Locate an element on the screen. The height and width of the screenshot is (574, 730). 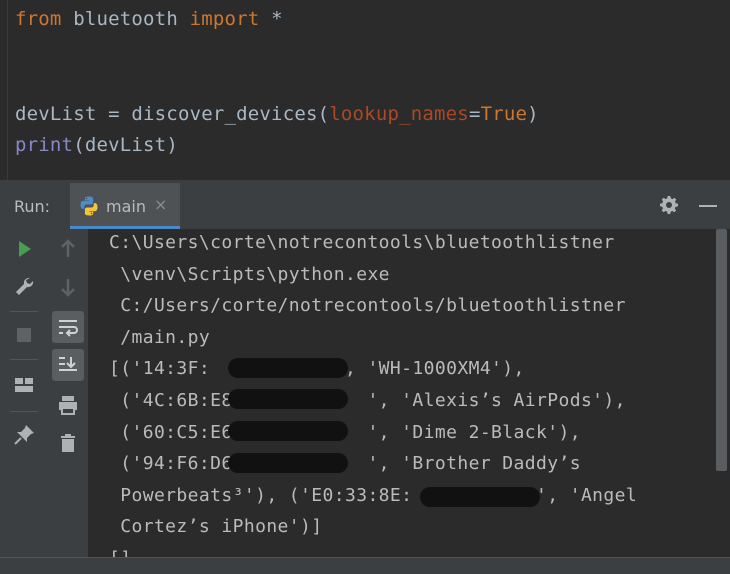
code-token: from is located at coordinates (38, 19).